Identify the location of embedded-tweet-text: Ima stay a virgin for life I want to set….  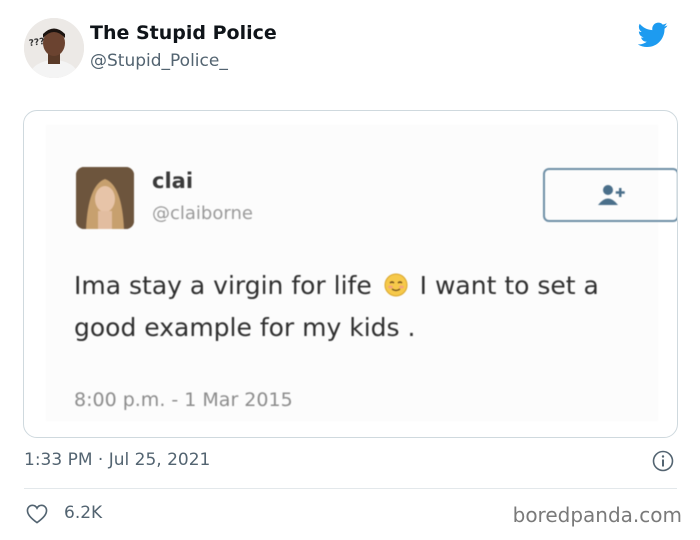
(369, 307).